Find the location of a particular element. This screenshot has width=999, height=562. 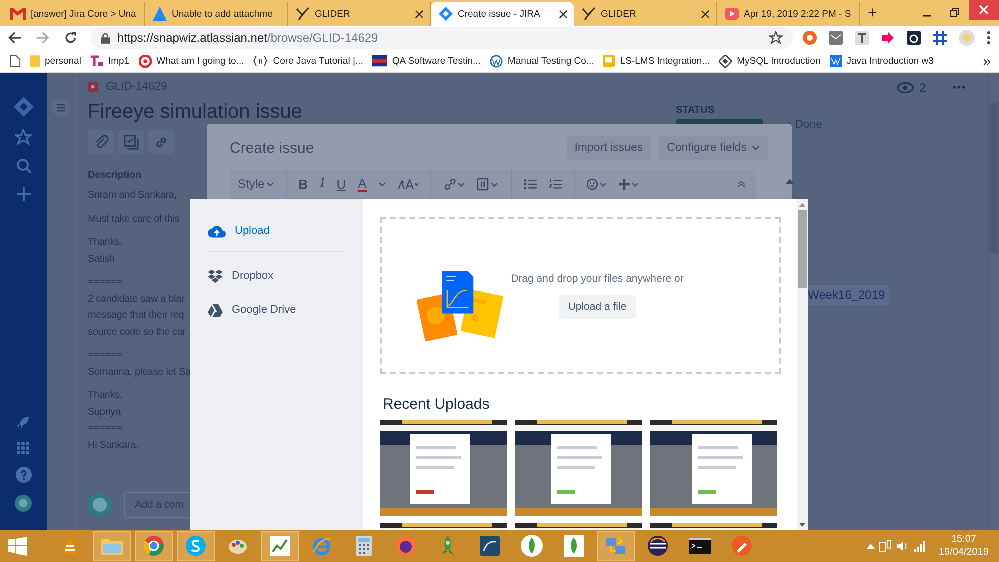

forward-icon is located at coordinates (43, 38).